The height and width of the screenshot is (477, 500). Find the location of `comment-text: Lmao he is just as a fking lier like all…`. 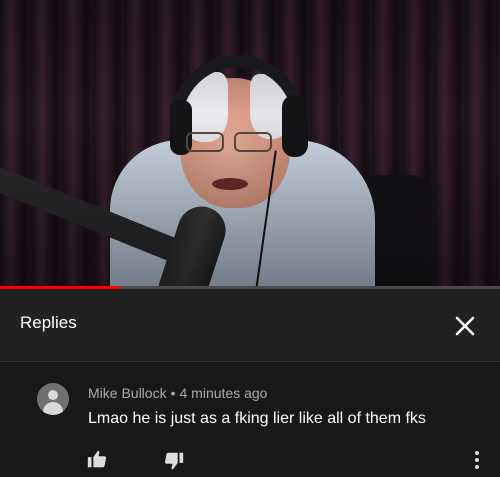

comment-text: Lmao he is just as a fking lier like all… is located at coordinates (257, 418).